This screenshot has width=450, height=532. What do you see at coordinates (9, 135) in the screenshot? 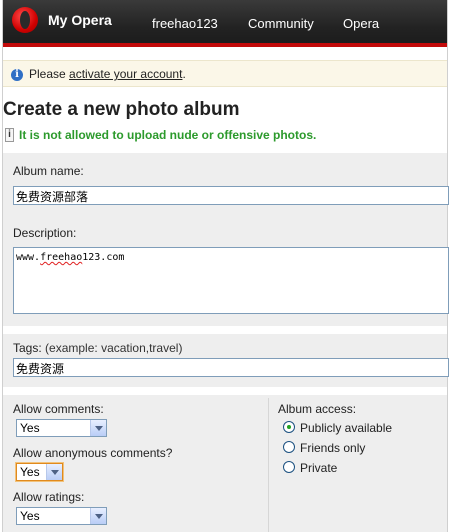
I see `warning-icon: i` at bounding box center [9, 135].